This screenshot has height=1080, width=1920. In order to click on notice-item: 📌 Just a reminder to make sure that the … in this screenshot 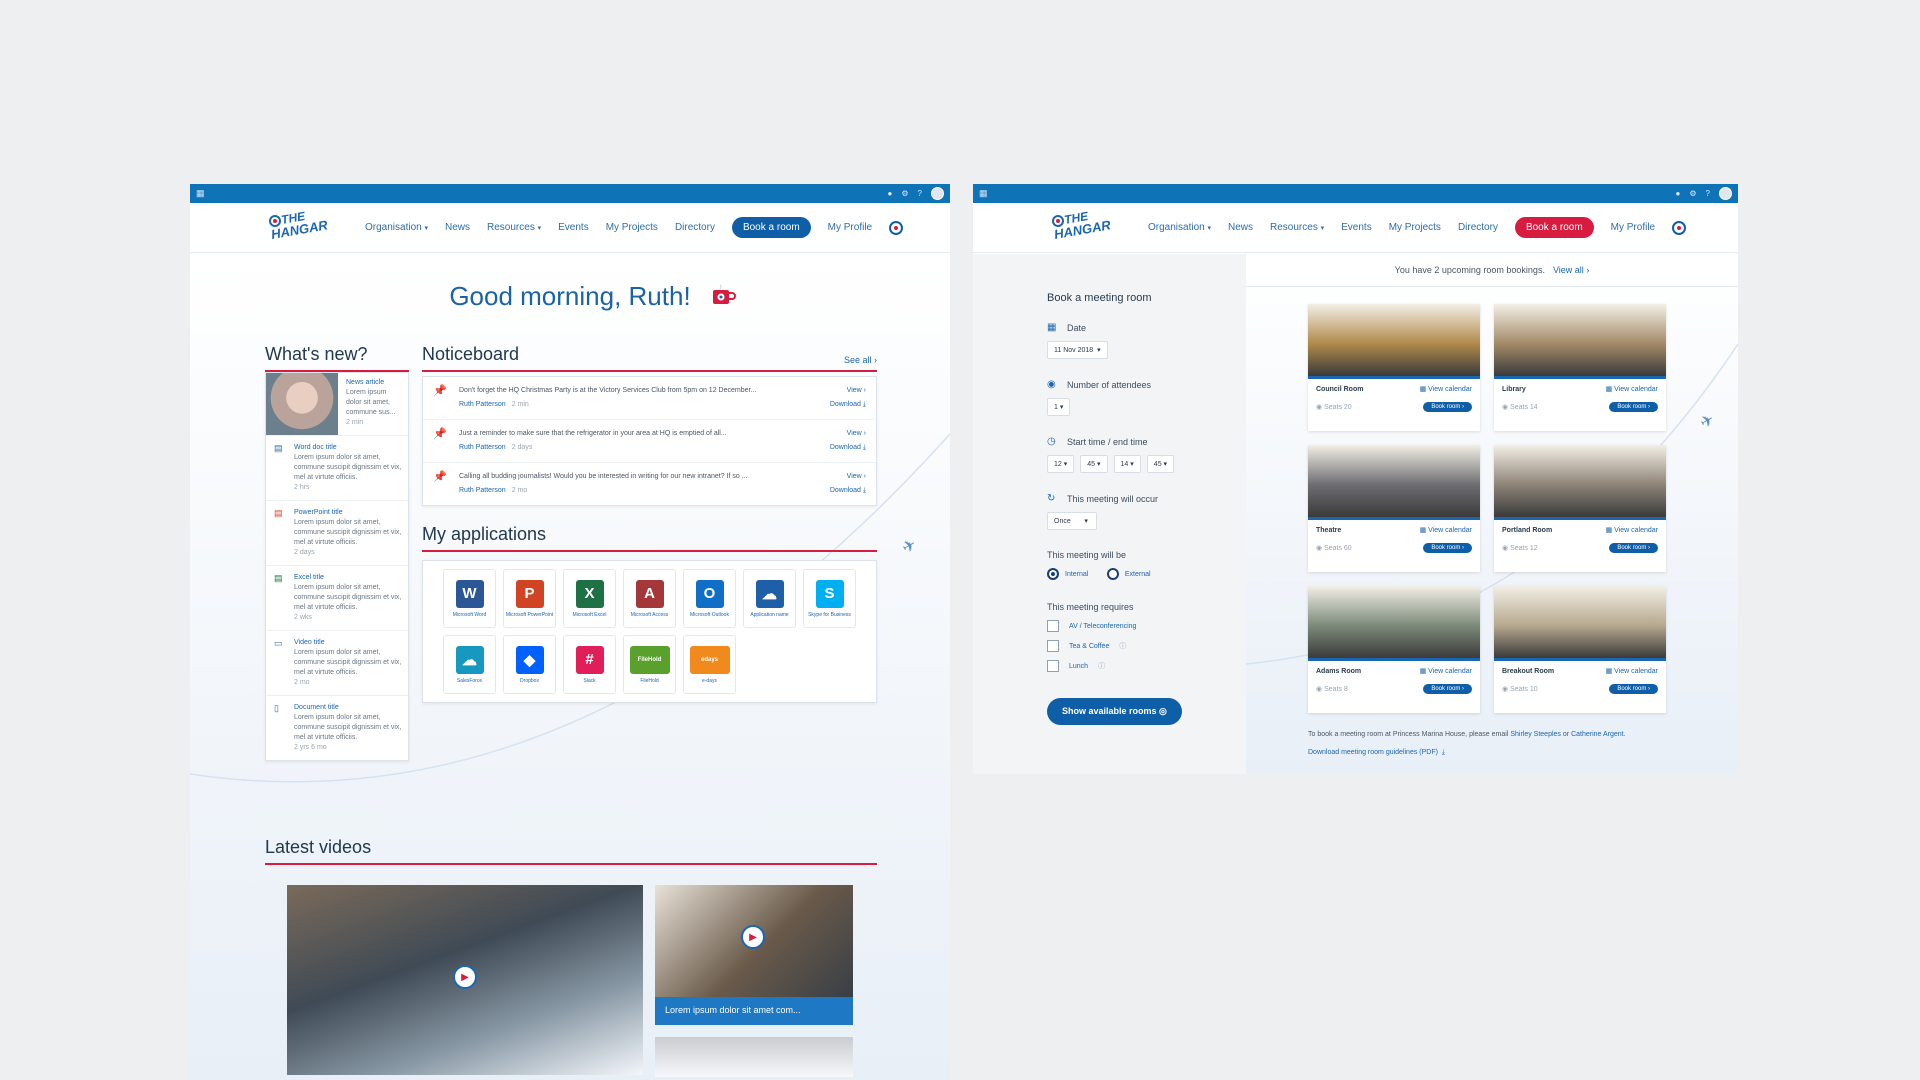, I will do `click(649, 441)`.